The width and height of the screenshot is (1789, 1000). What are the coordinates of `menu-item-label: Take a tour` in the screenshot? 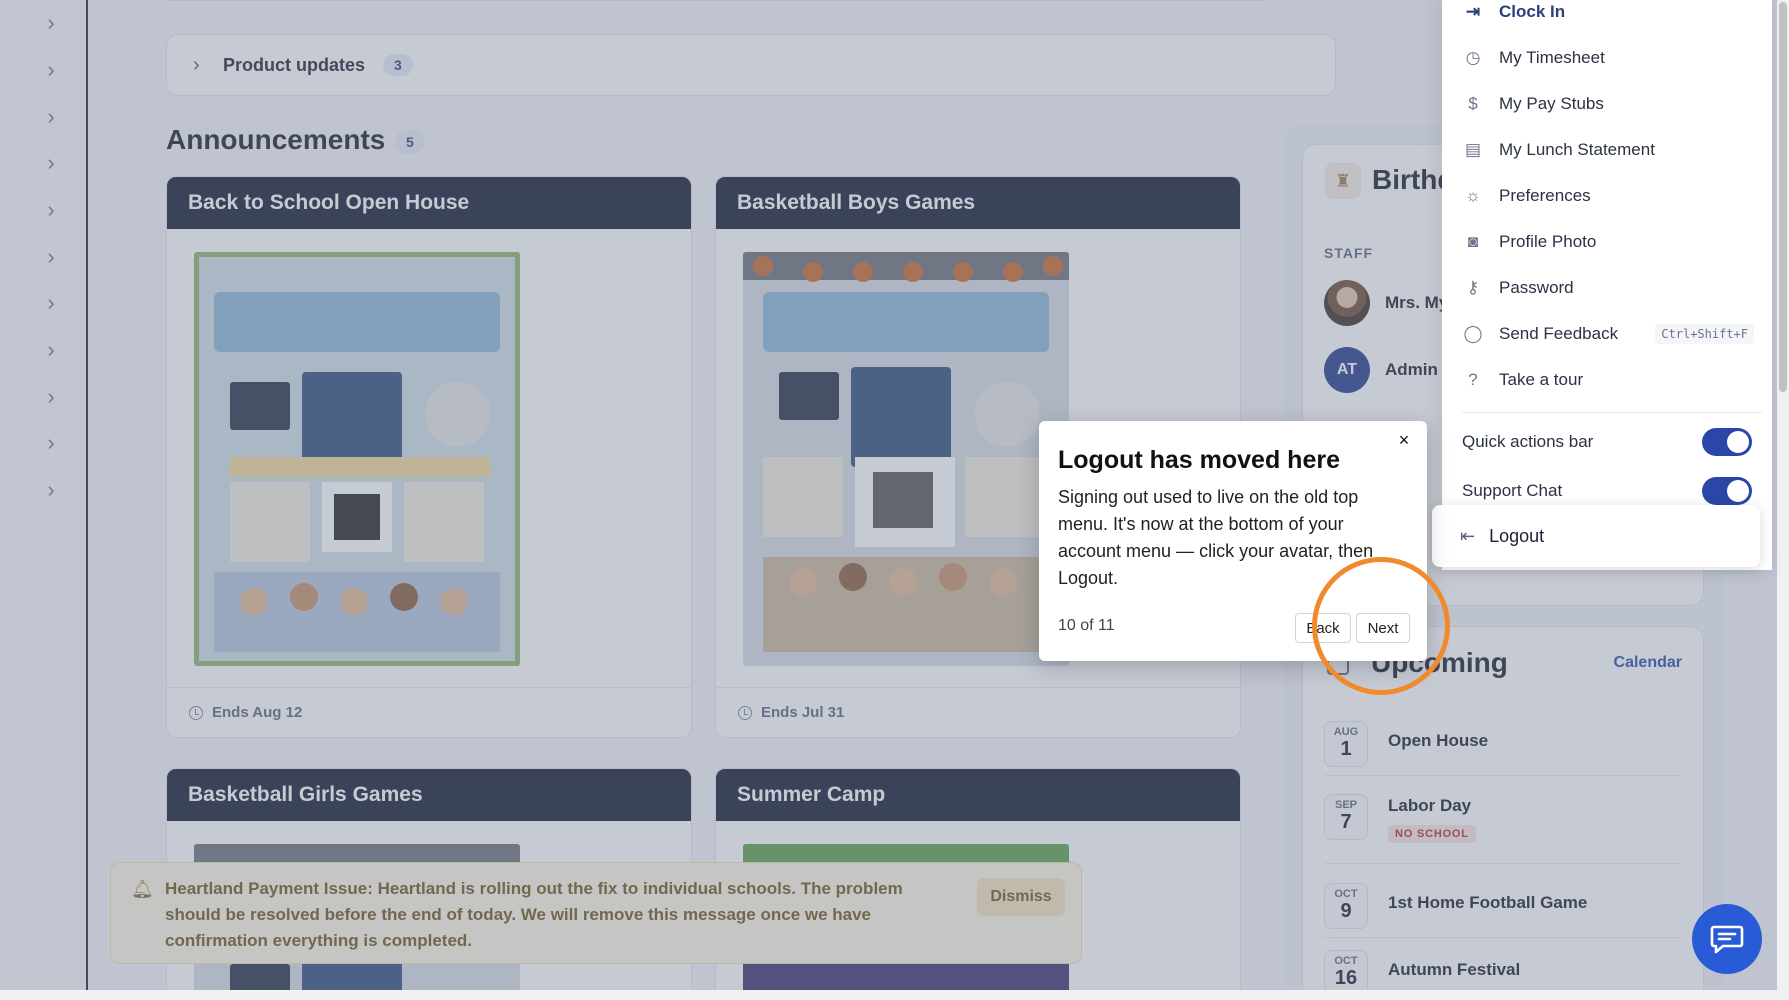 It's located at (1541, 379).